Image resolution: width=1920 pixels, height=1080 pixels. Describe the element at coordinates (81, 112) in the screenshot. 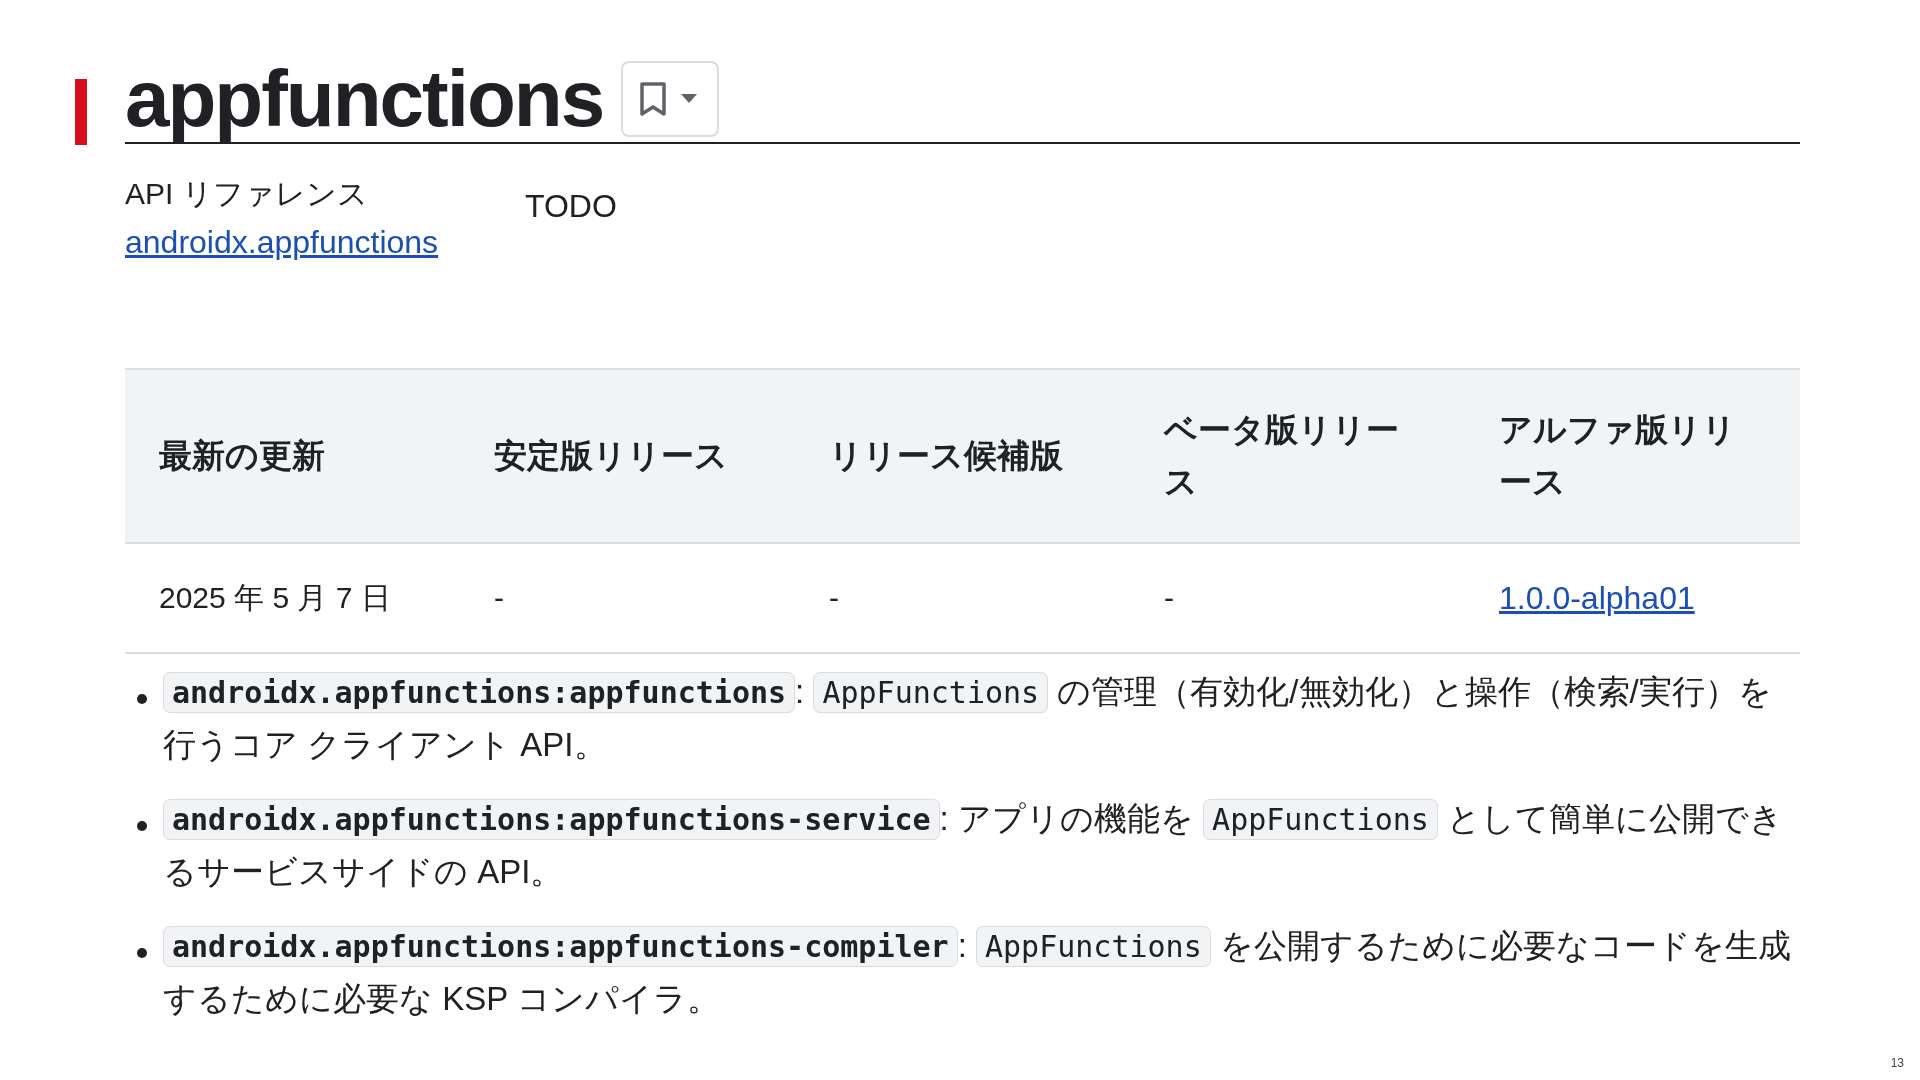

I see `accent-bar` at that location.